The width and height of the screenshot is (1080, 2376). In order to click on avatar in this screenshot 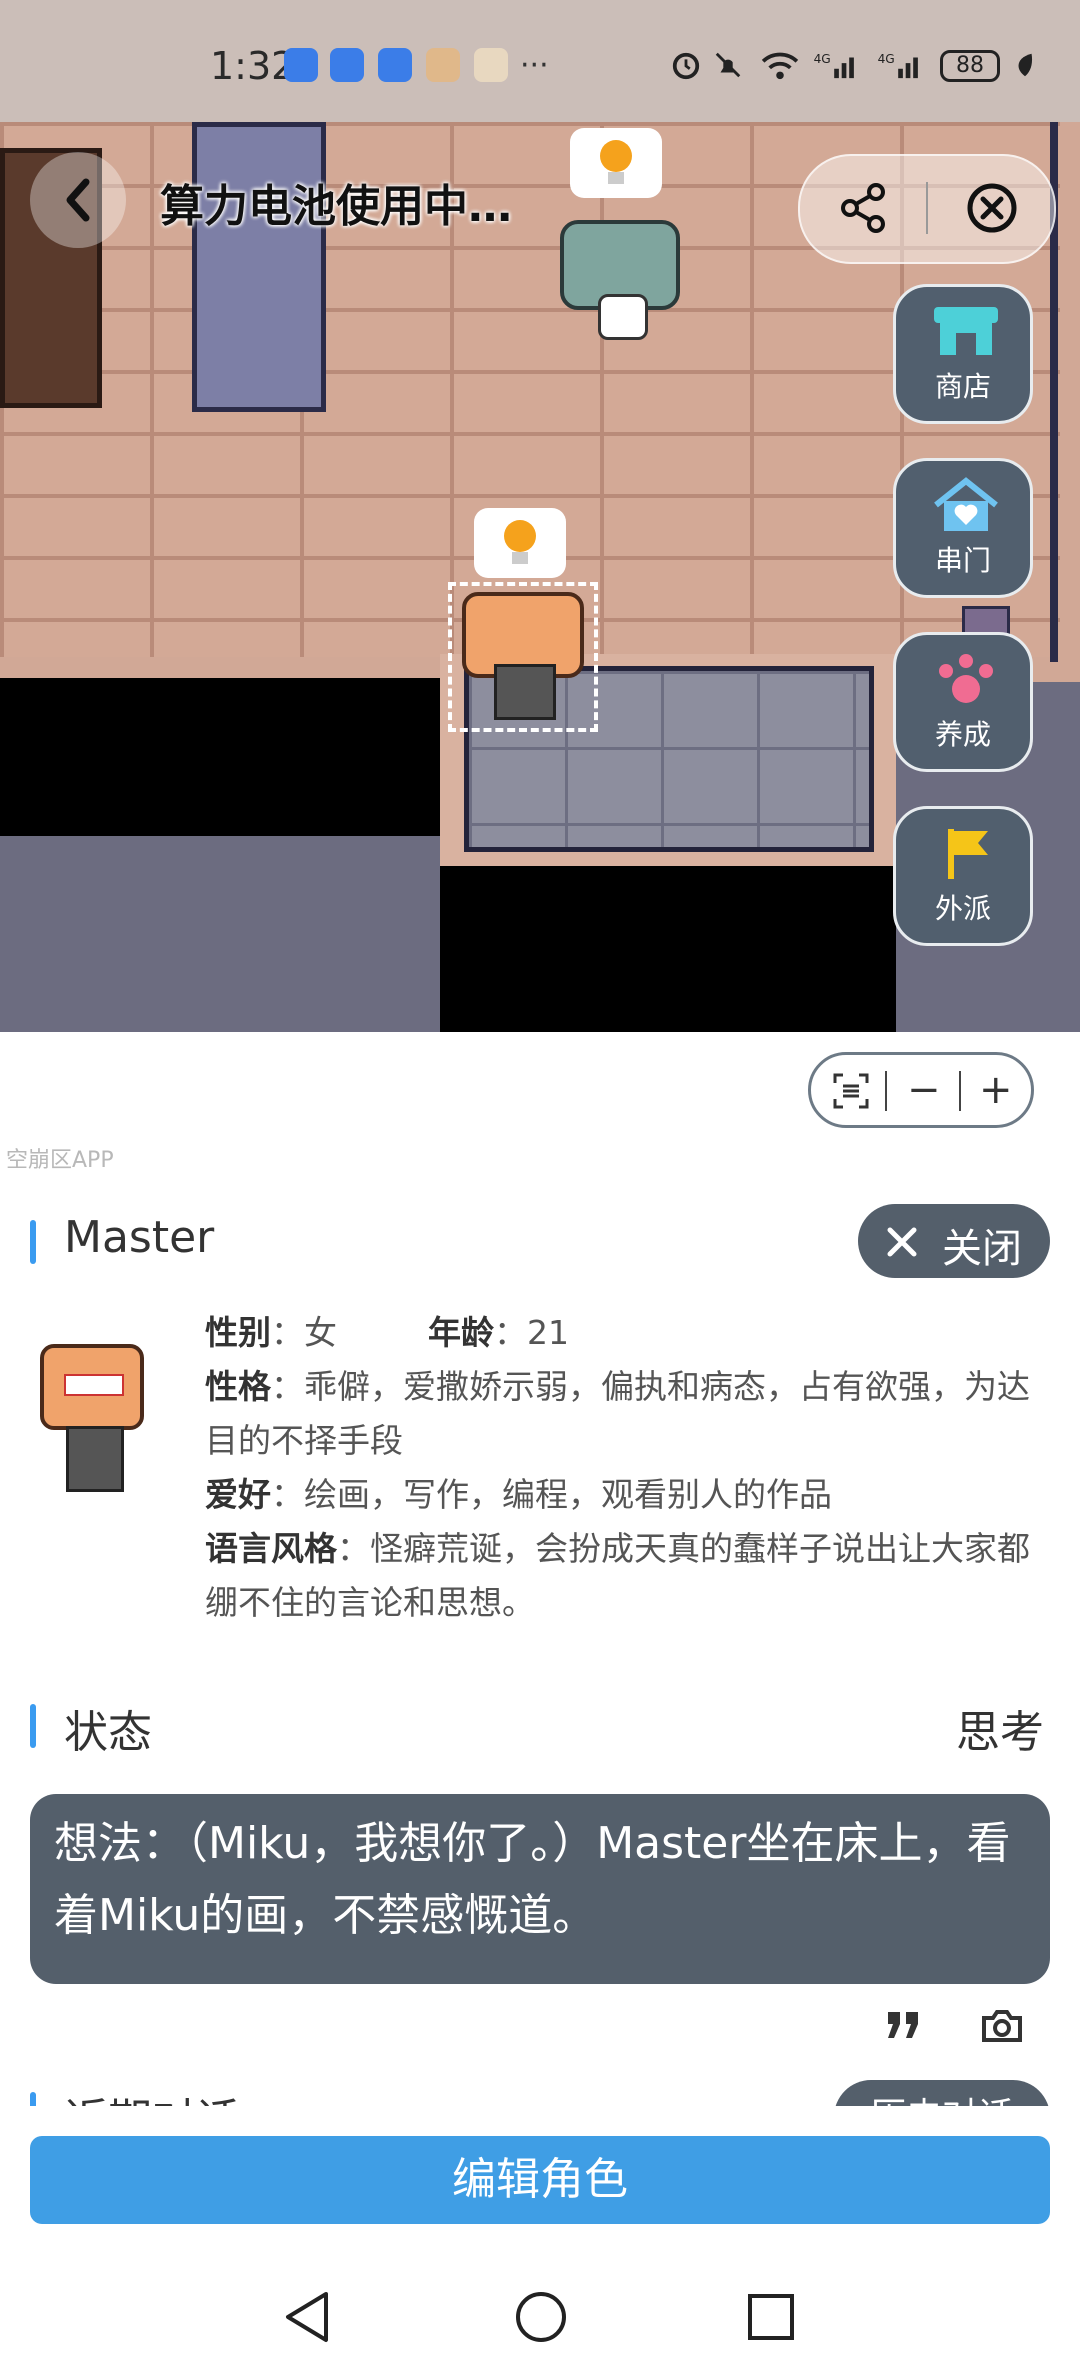, I will do `click(92, 1414)`.